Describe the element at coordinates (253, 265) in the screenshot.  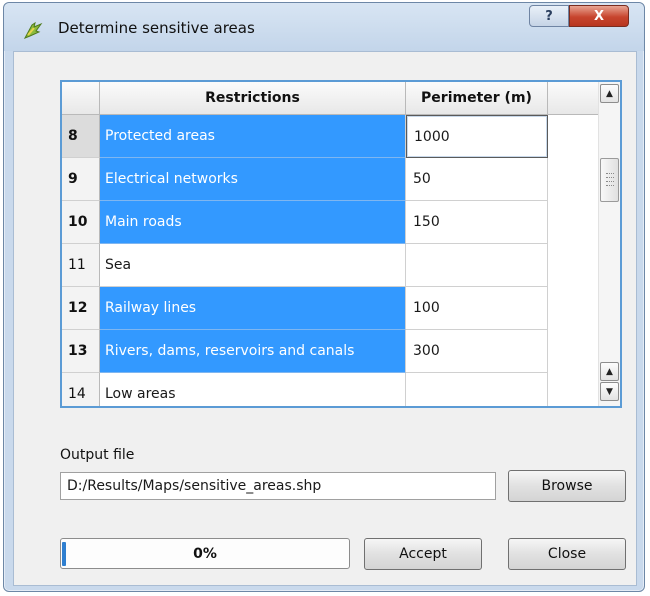
I see `restriction-cell: Sea` at that location.